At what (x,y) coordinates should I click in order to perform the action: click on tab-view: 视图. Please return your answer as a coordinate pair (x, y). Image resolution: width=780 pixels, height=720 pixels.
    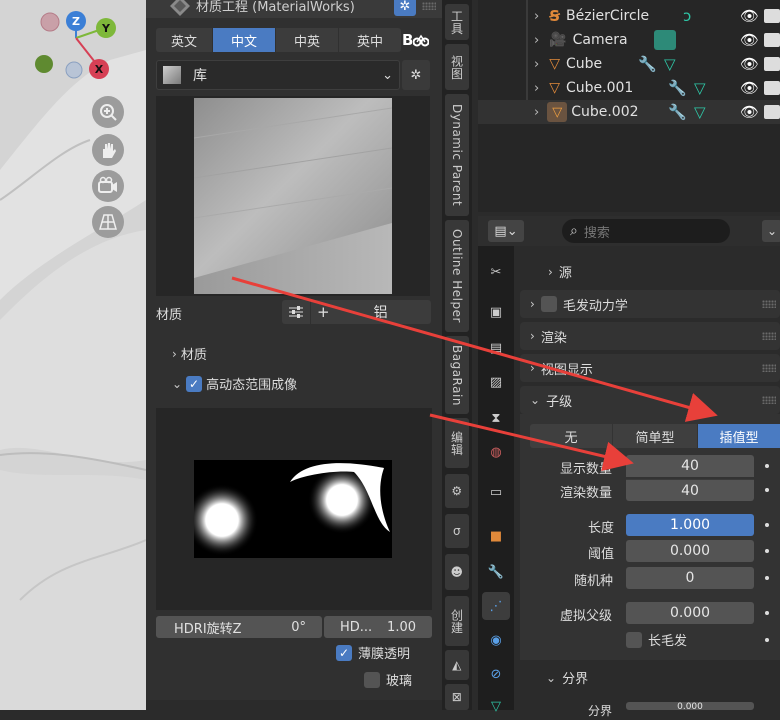
    Looking at the image, I should click on (457, 67).